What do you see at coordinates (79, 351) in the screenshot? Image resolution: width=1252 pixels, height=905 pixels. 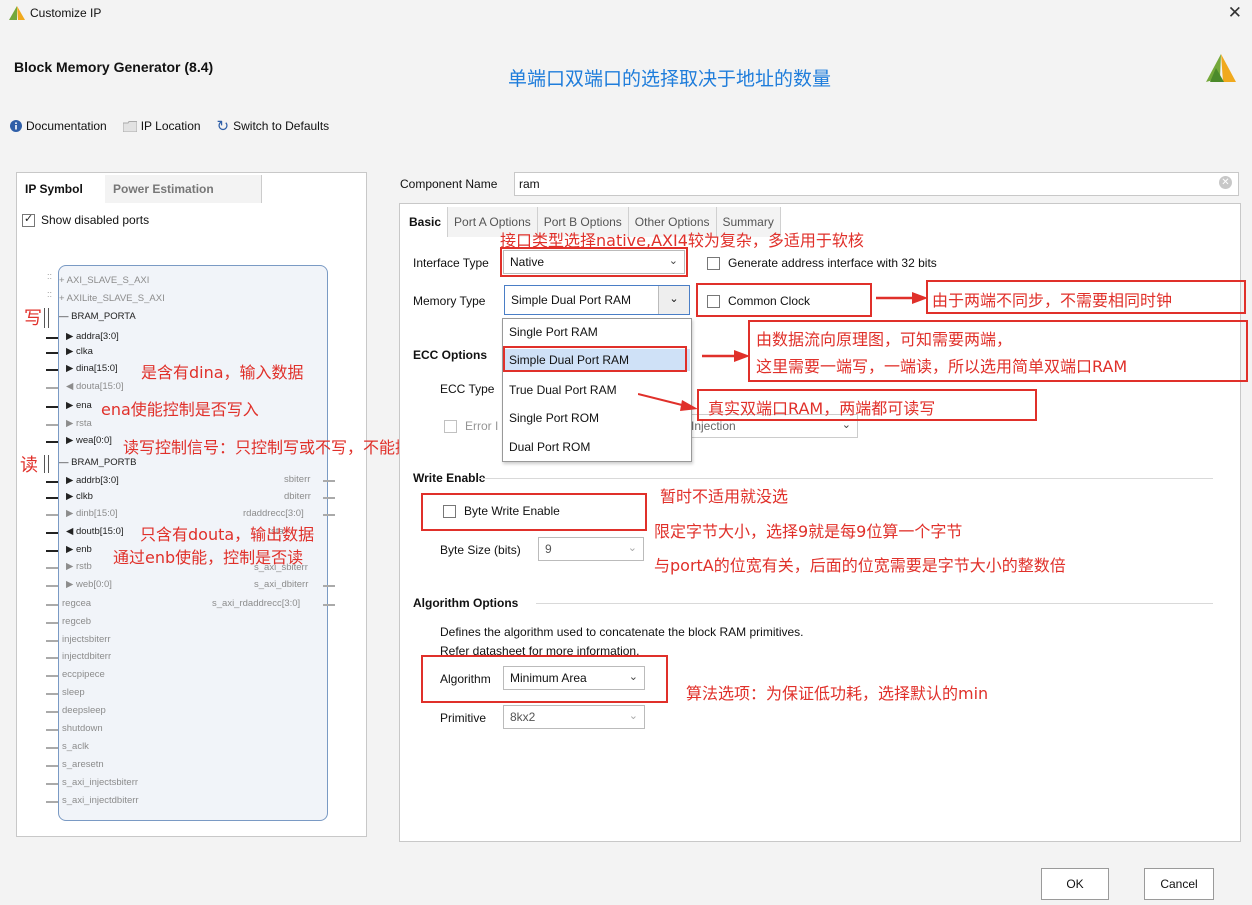 I see `port-clka: ▶ clka` at bounding box center [79, 351].